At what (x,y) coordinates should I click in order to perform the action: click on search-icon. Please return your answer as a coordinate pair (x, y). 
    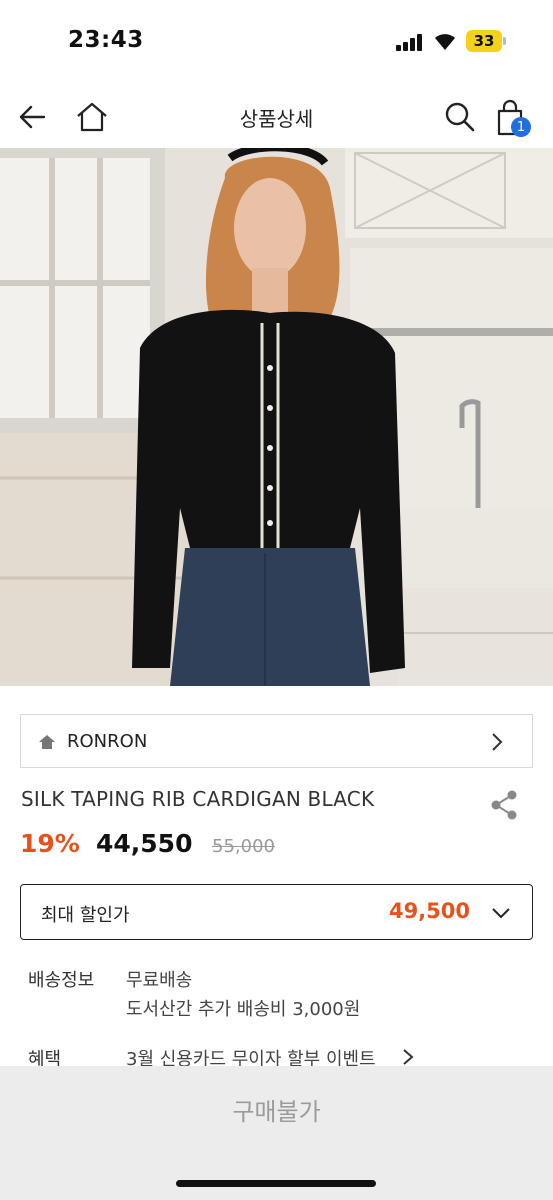
    Looking at the image, I should click on (460, 117).